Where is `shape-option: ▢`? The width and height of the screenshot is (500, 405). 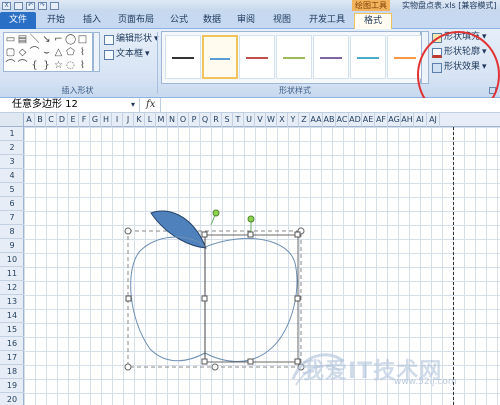 shape-option: ▢ is located at coordinates (10, 52).